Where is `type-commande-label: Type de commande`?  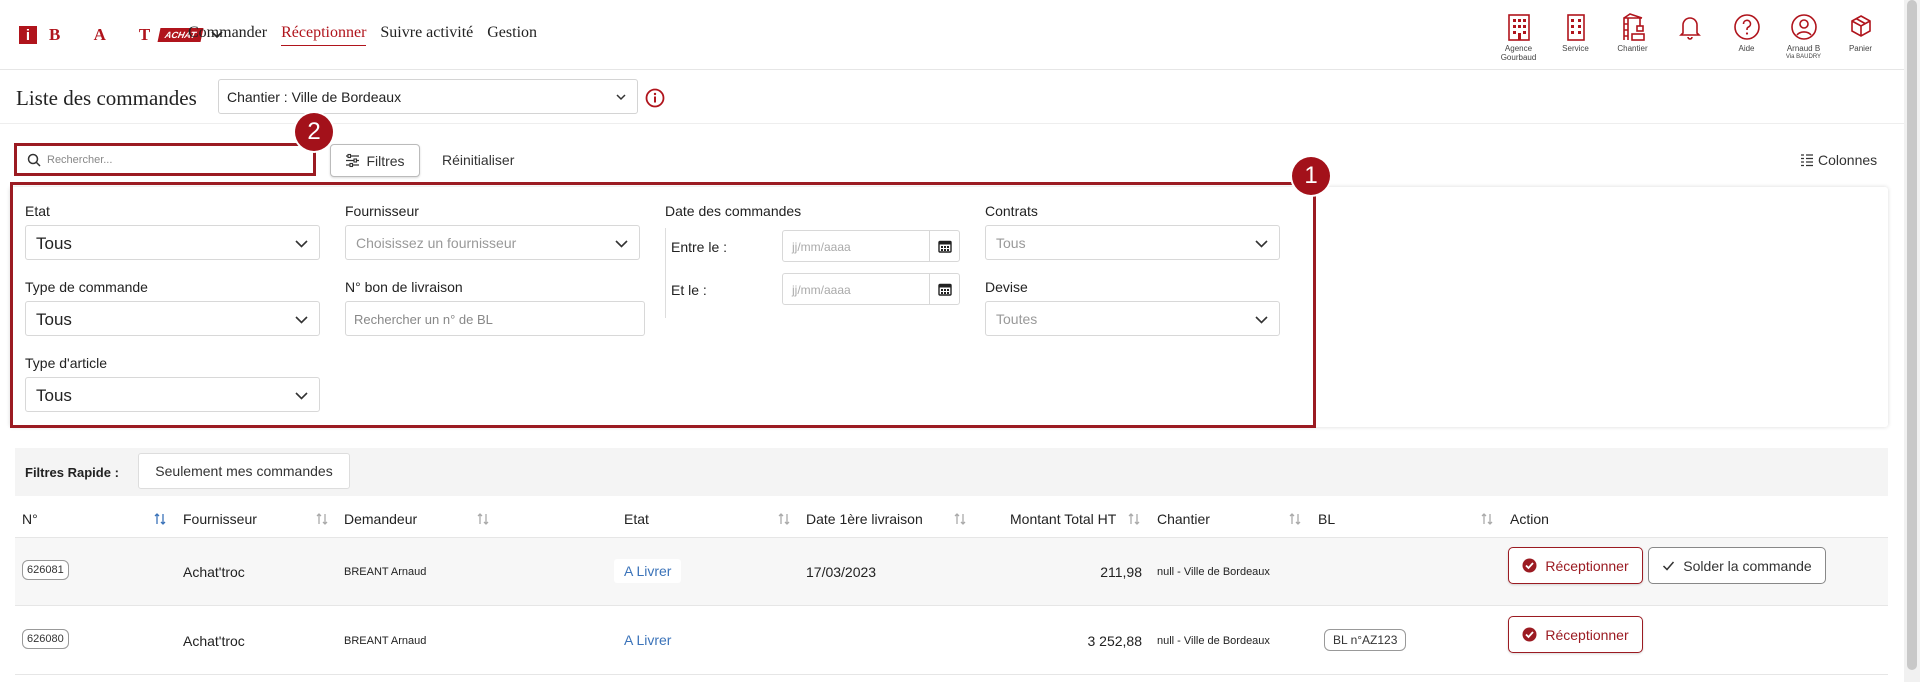 type-commande-label: Type de commande is located at coordinates (86, 287).